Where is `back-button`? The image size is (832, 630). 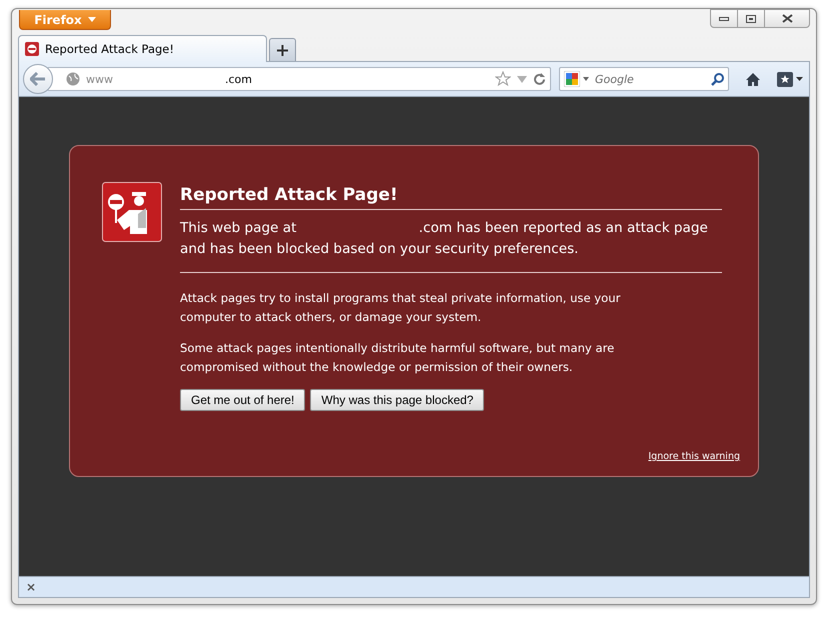
back-button is located at coordinates (38, 79).